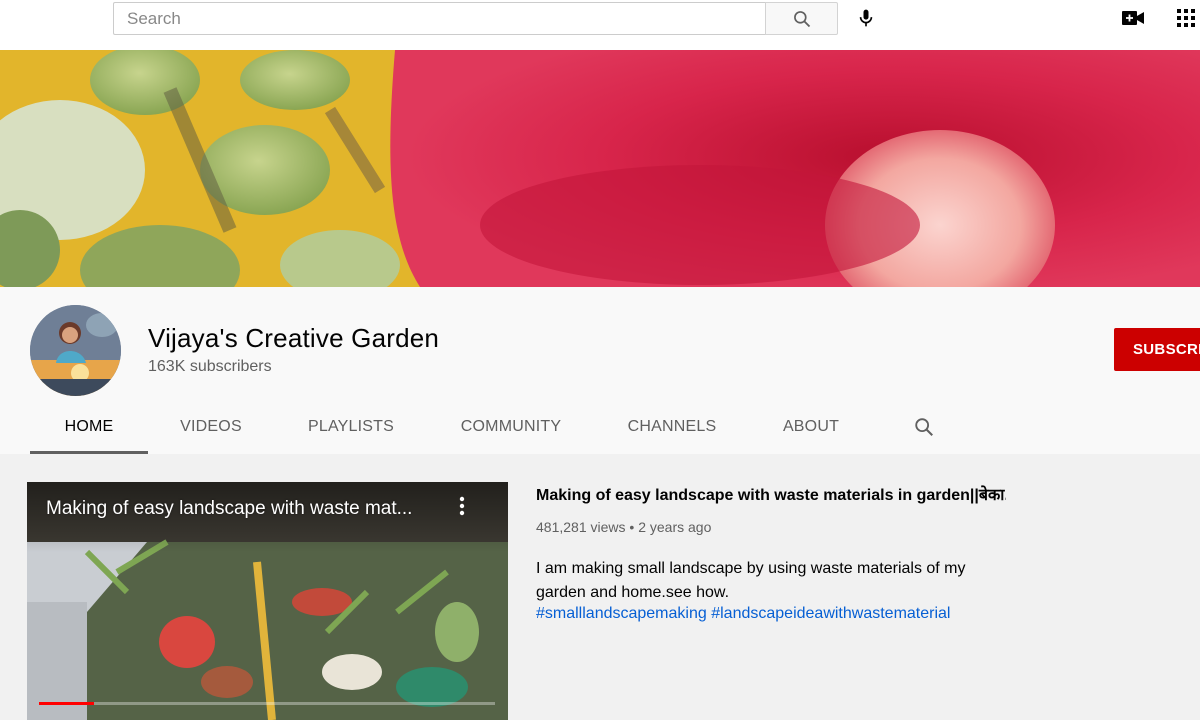  I want to click on more-vertical-icon, so click(462, 506).